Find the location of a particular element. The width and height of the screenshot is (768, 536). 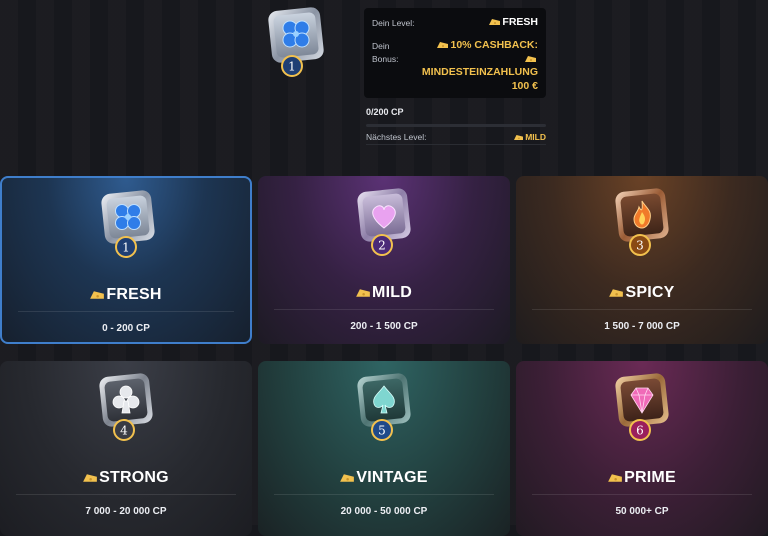

bonus-line2: MINDESTEINZAHLUNG is located at coordinates (479, 72).